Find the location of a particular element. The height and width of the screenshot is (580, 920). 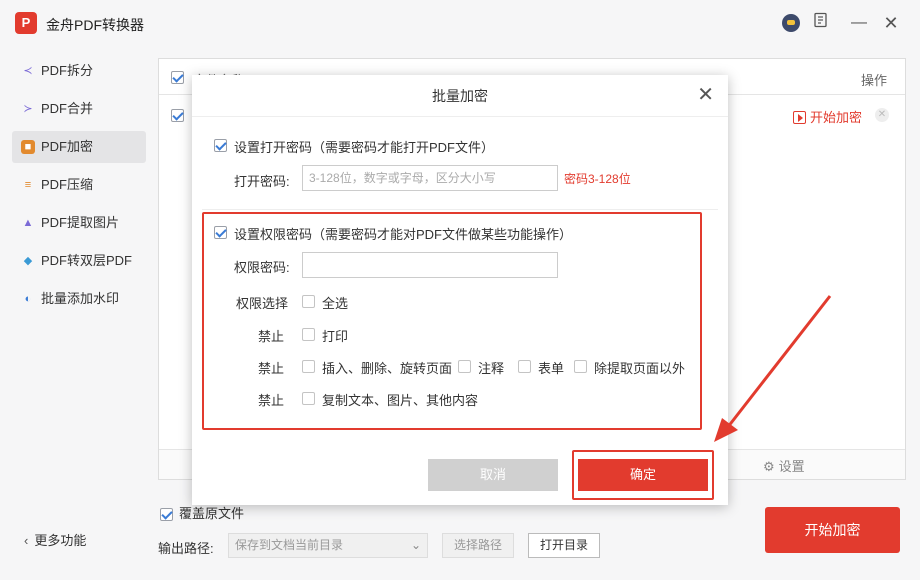

pointer-arrow is located at coordinates (773, 368).